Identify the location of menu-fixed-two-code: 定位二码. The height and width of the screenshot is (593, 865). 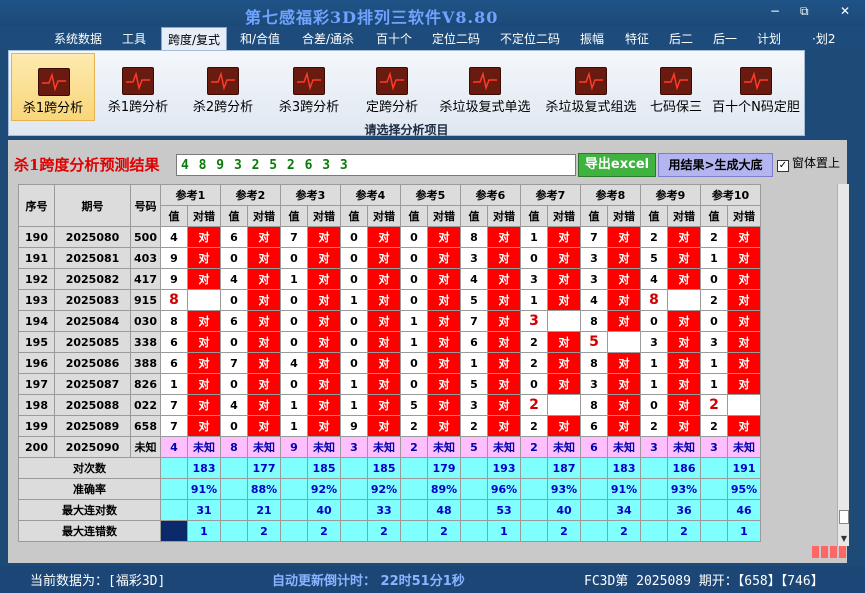
(456, 38).